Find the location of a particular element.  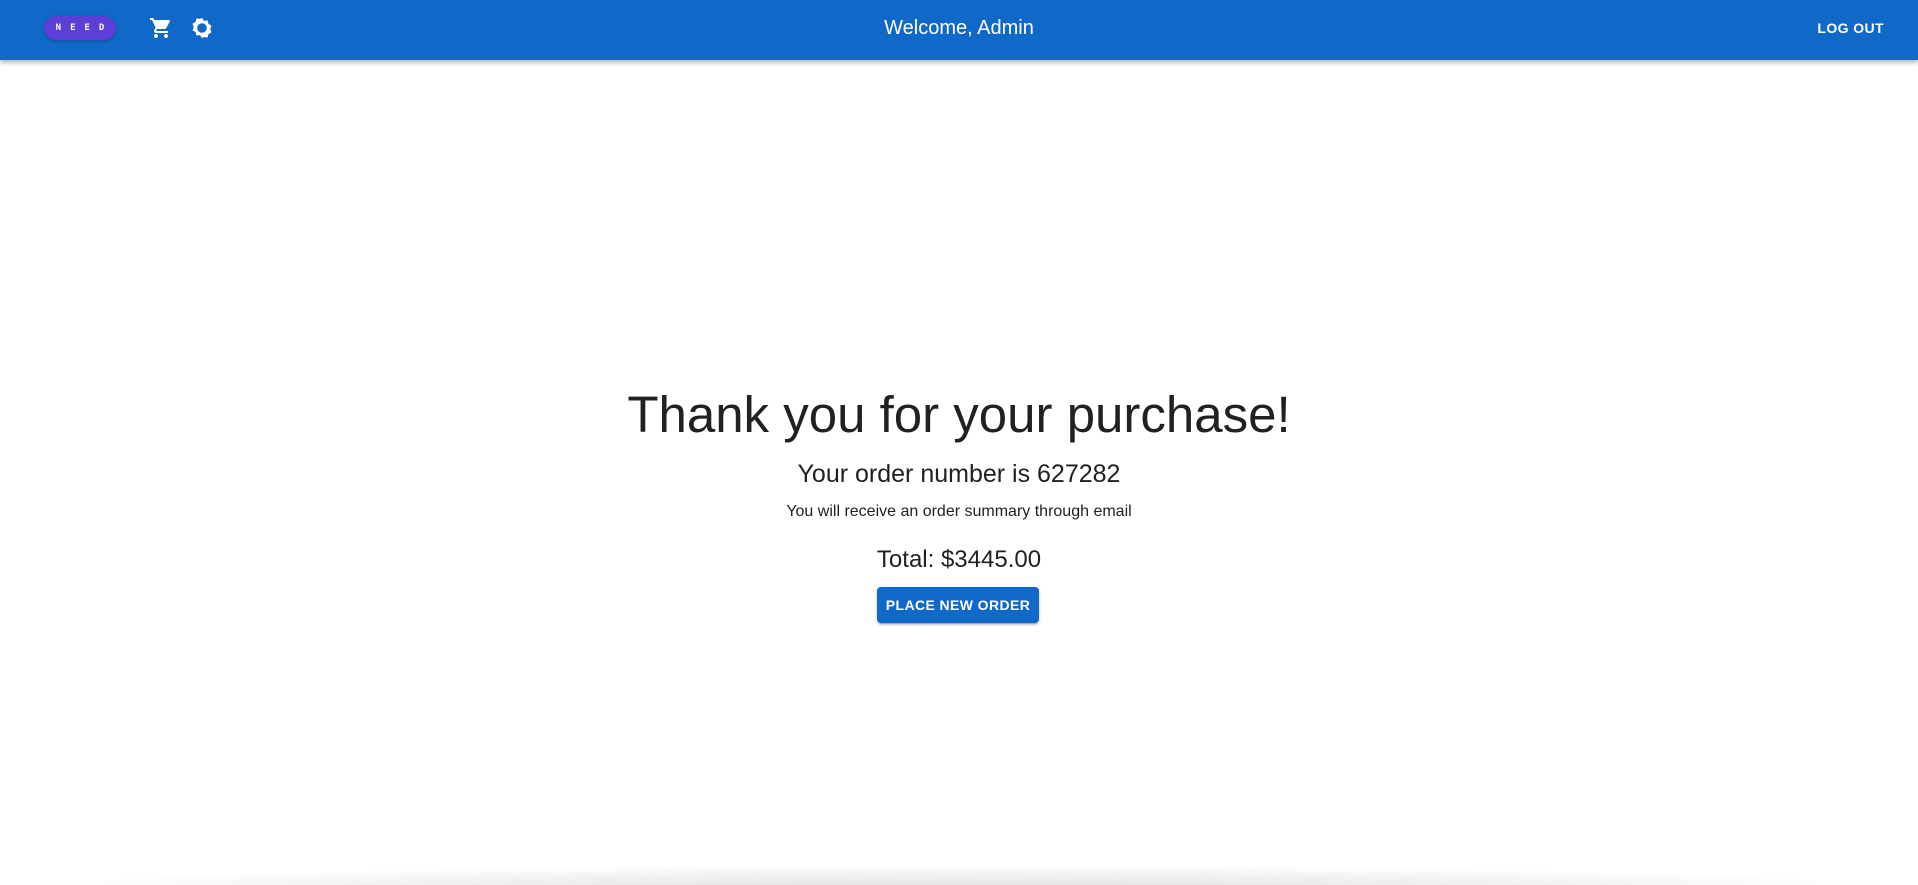

bottom-shadow-divider is located at coordinates (959, 875).